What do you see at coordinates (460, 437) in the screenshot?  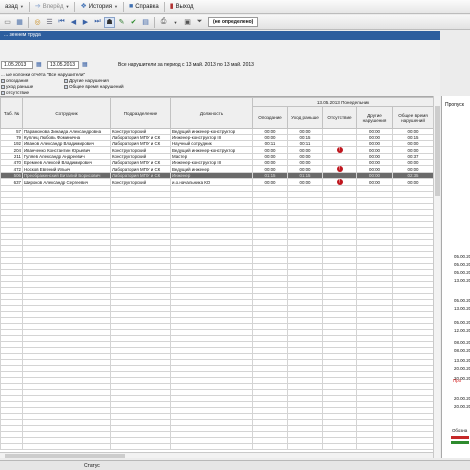 I see `legend-red-bar` at bounding box center [460, 437].